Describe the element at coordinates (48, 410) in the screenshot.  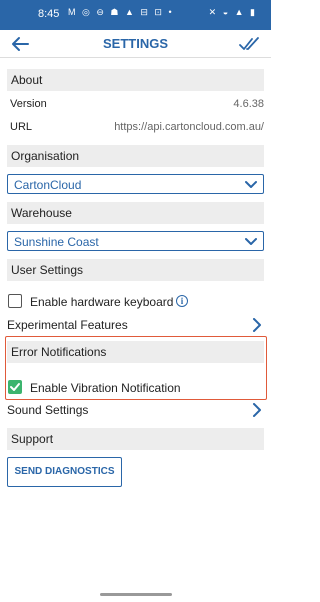
I see `sound-settings-label: Sound Settings` at that location.